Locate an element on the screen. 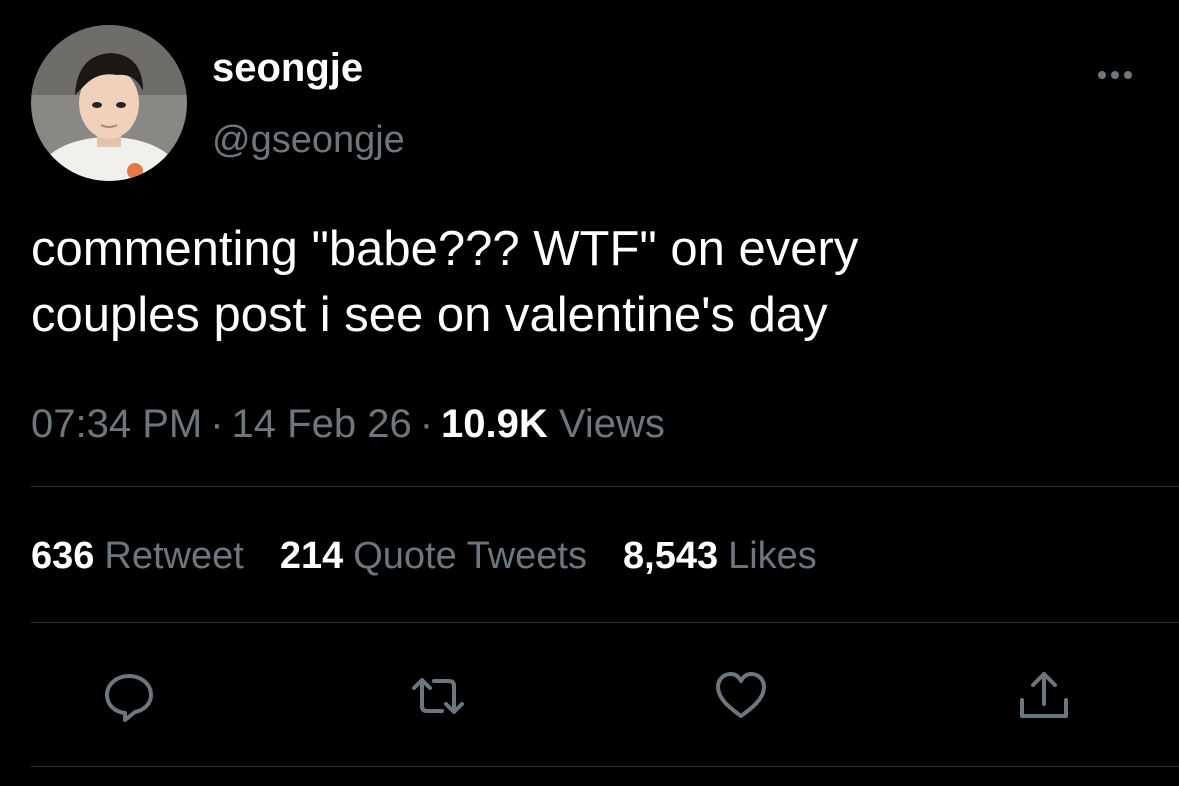 The height and width of the screenshot is (786, 1179). retweet-icon is located at coordinates (438, 696).